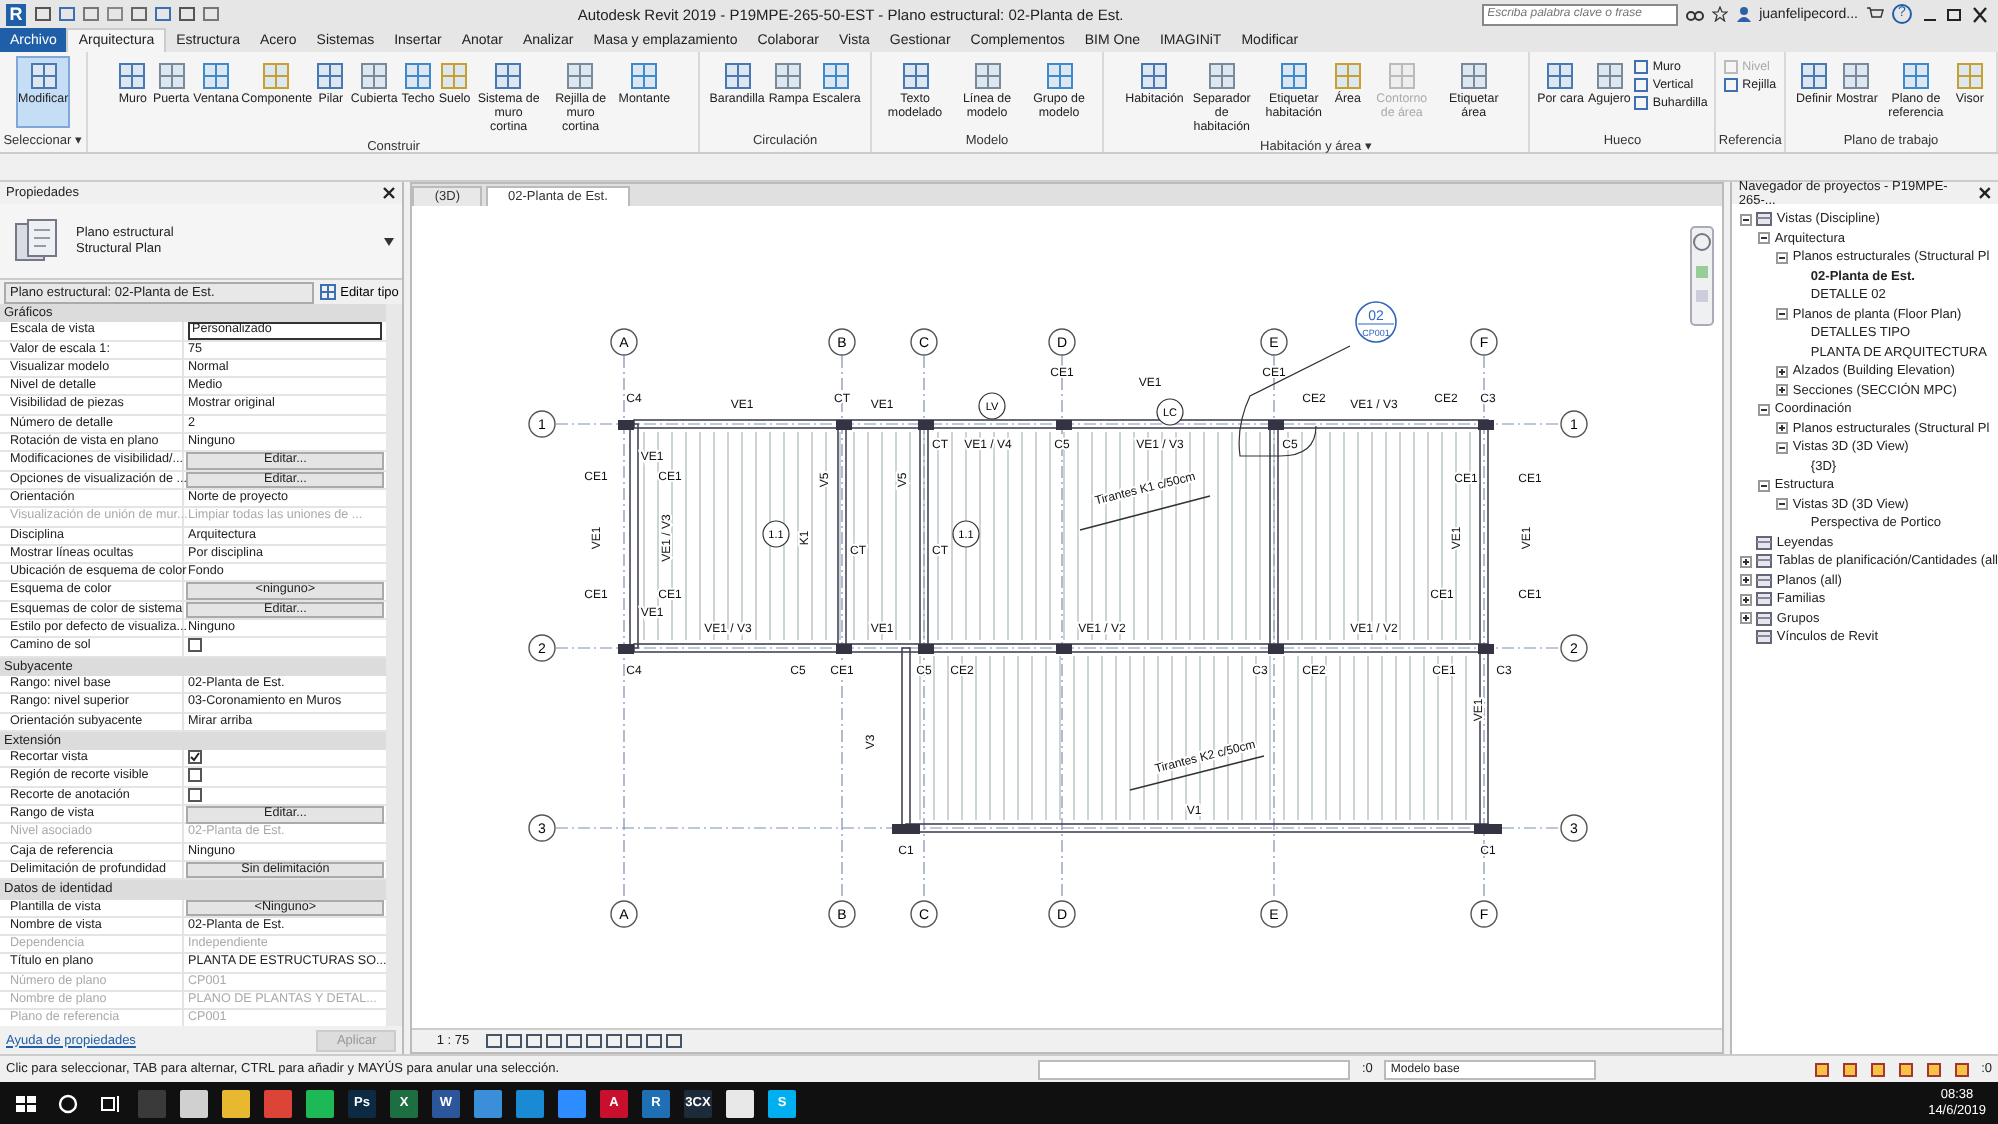 The height and width of the screenshot is (1124, 1998). Describe the element at coordinates (389, 241) in the screenshot. I see `dropdown-caret-icon` at that location.